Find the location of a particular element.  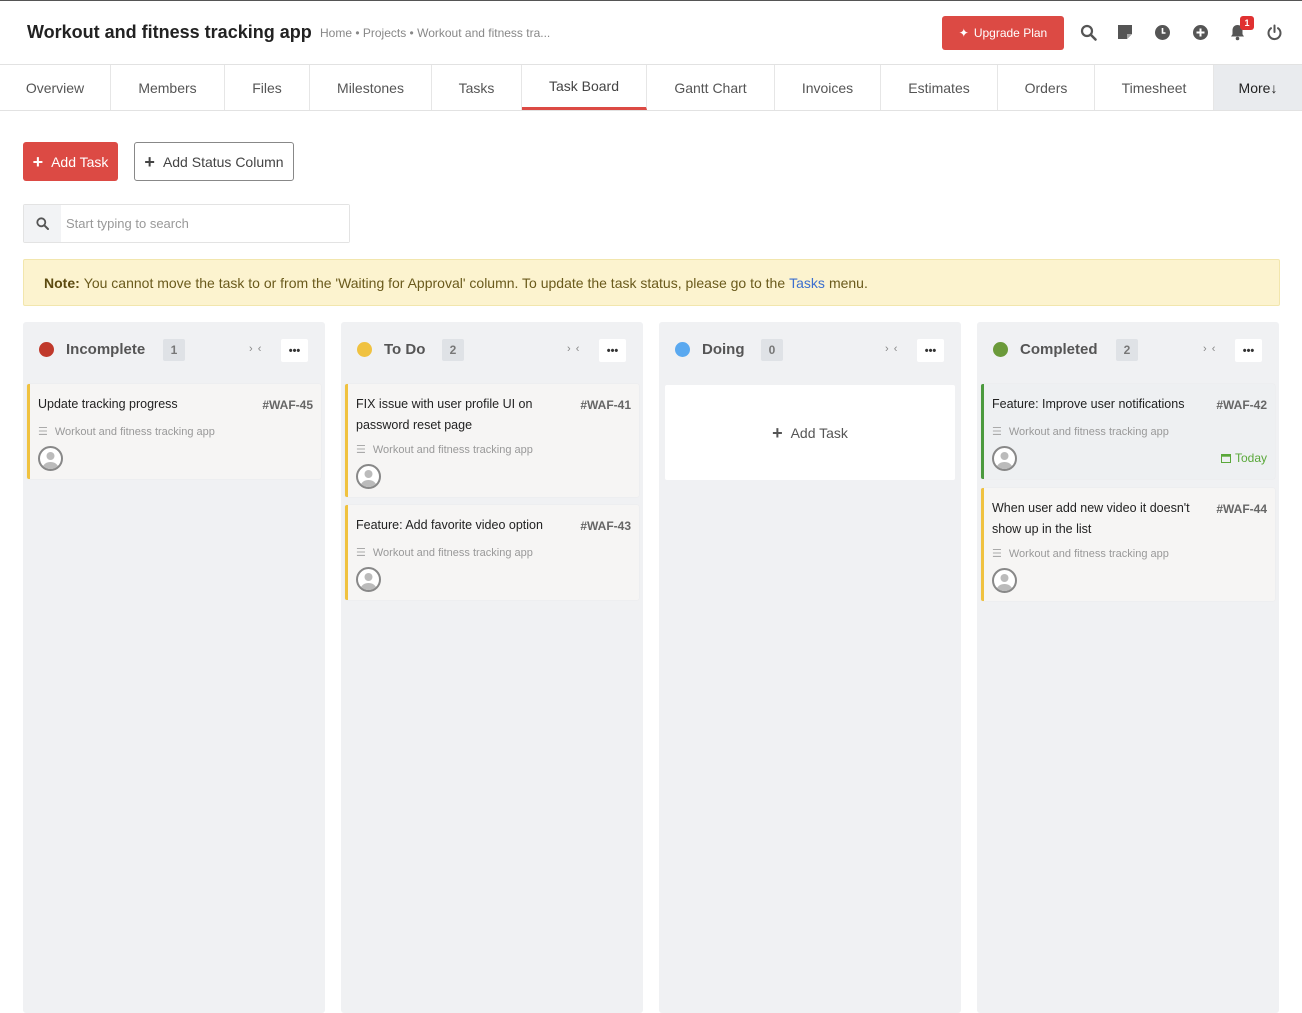

search-input is located at coordinates (205, 223).